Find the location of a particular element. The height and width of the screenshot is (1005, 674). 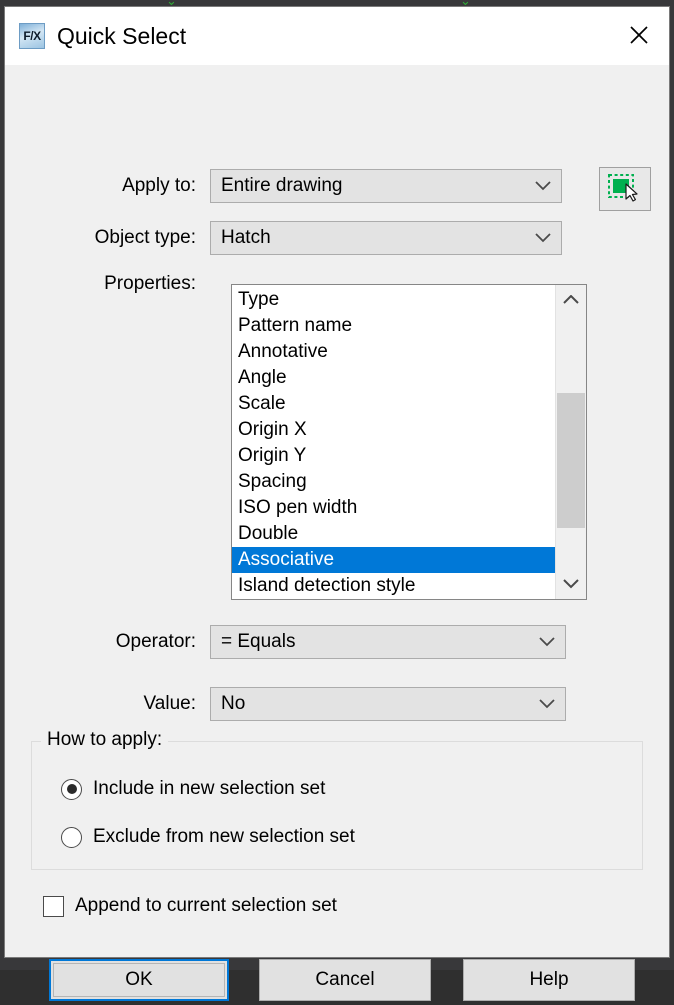

apply-to-combobox: Entire drawing is located at coordinates (386, 186).